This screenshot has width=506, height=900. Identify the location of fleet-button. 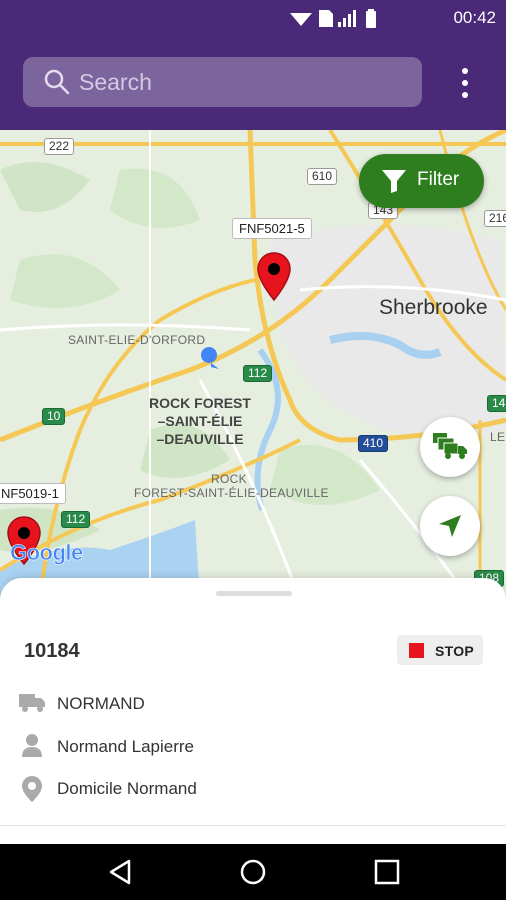
(450, 447).